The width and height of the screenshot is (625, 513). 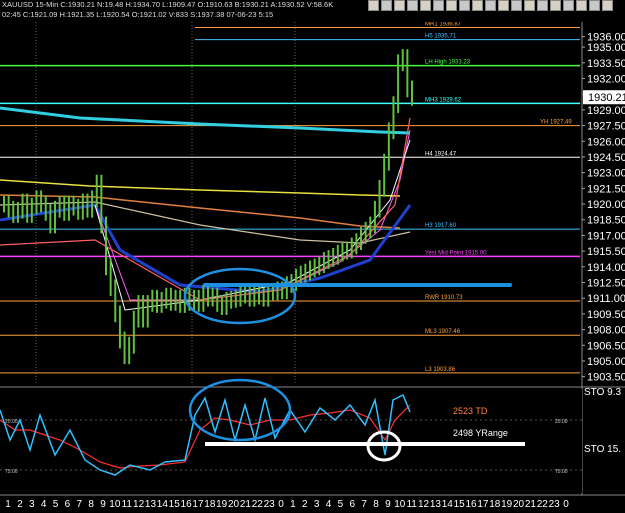 What do you see at coordinates (464, 5) in the screenshot?
I see `zoom-icon` at bounding box center [464, 5].